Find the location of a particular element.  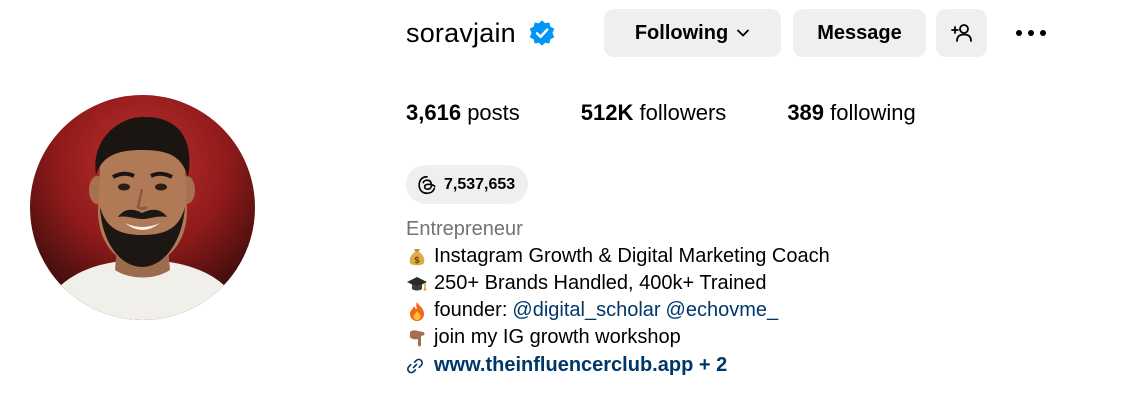

avatar is located at coordinates (142, 207).